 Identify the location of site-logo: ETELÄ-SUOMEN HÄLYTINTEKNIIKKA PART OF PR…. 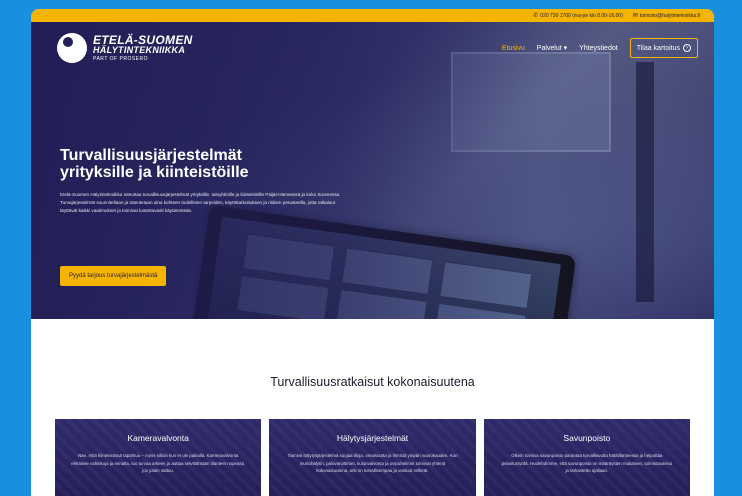
(125, 48).